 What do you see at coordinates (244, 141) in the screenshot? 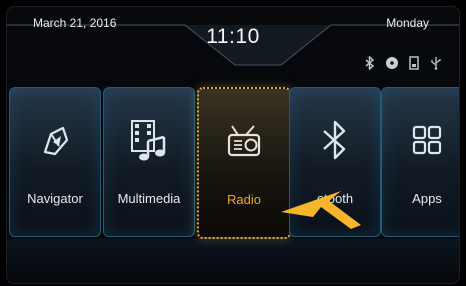
I see `radio-icon` at bounding box center [244, 141].